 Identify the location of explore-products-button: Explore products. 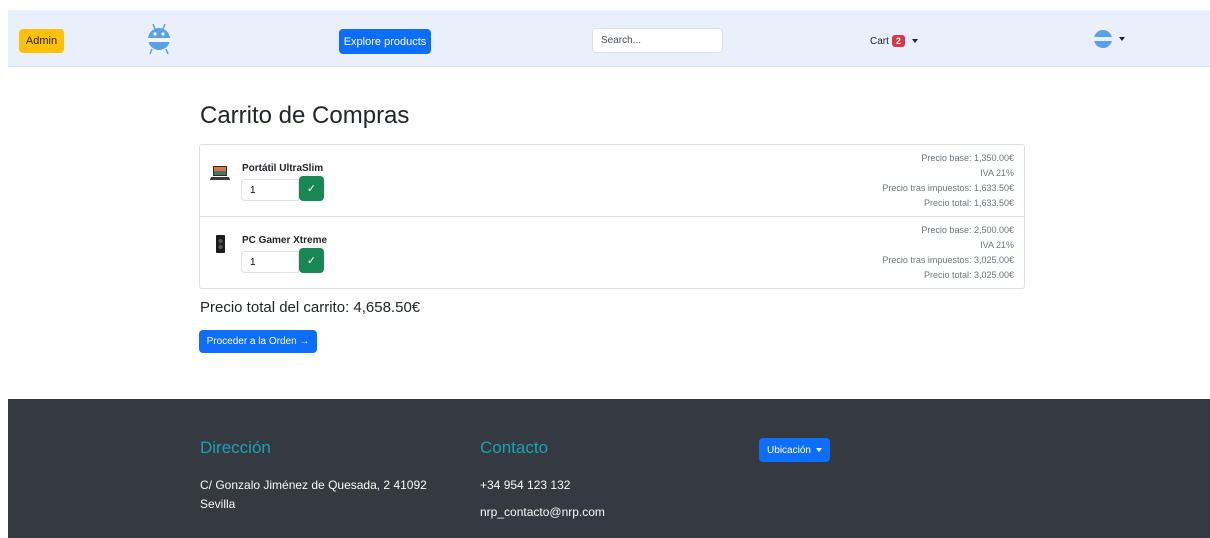
(385, 41).